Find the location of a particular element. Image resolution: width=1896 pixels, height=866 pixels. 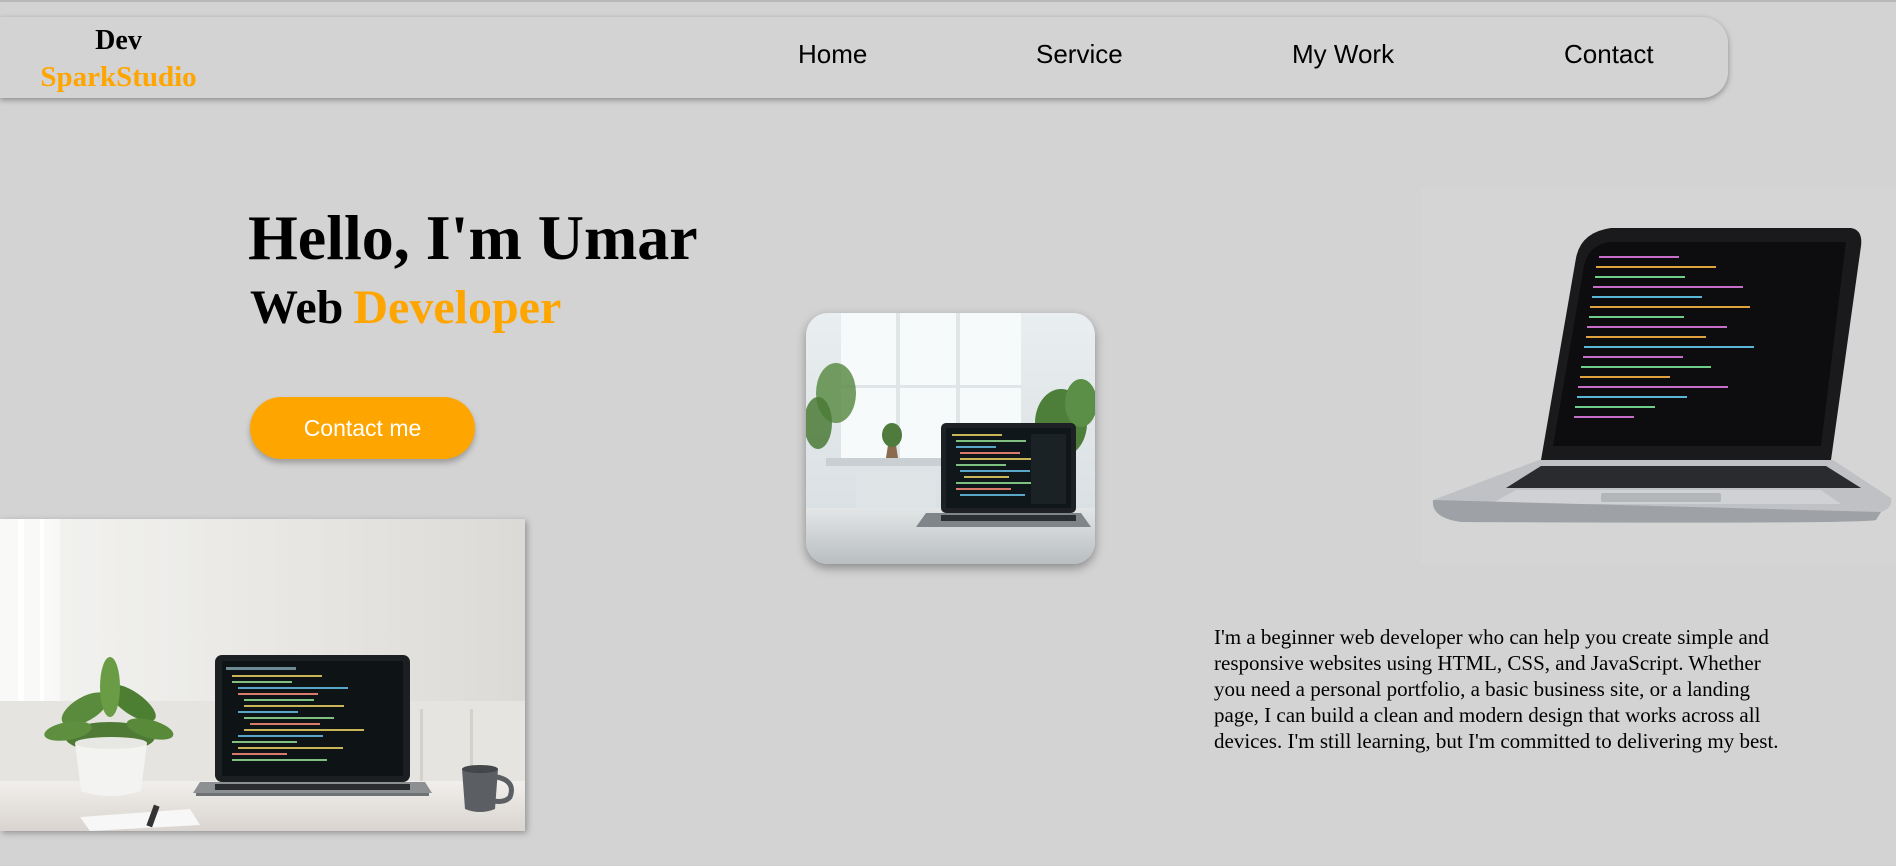

top-border is located at coordinates (948, 1).